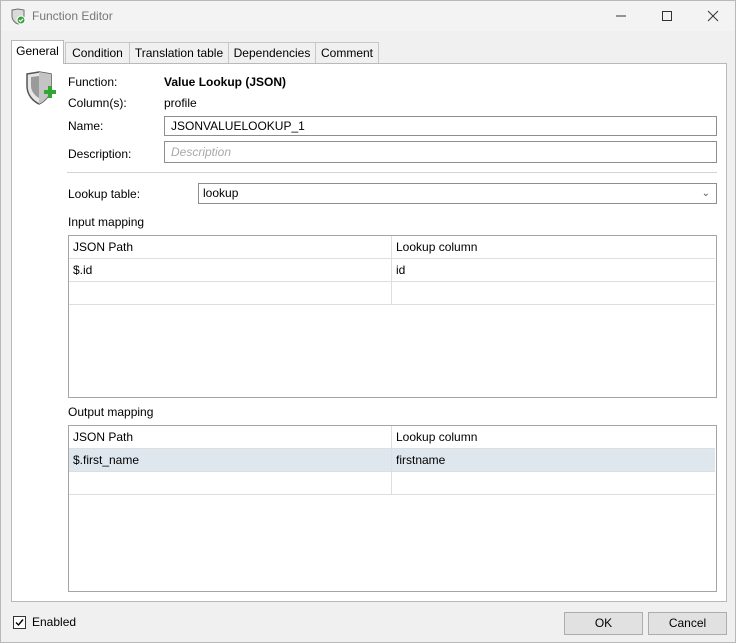  Describe the element at coordinates (41, 88) in the screenshot. I see `shield-add-icon` at that location.